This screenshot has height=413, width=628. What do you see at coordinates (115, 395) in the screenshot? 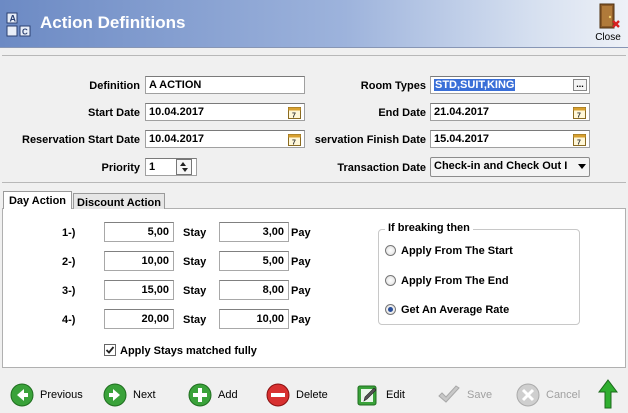
I see `arrow-right-icon` at bounding box center [115, 395].